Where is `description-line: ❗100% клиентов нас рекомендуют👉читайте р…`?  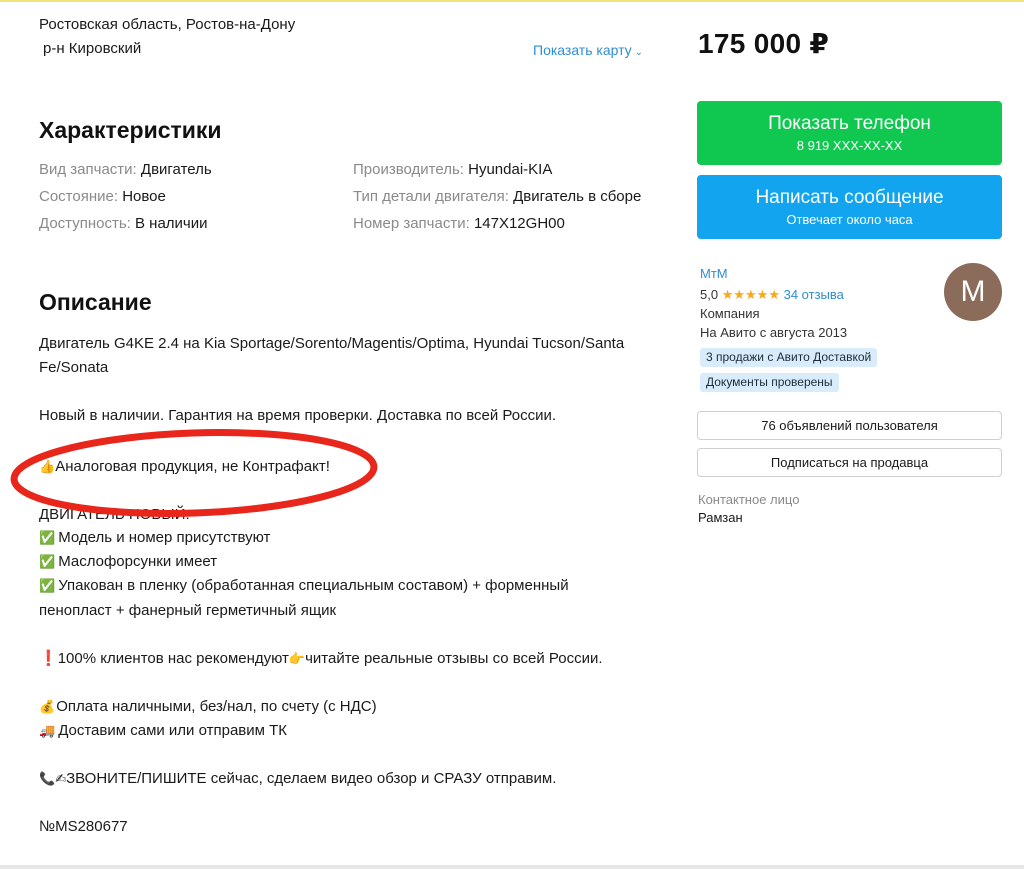 description-line: ❗100% клиентов нас рекомендуют👉читайте р… is located at coordinates (321, 659).